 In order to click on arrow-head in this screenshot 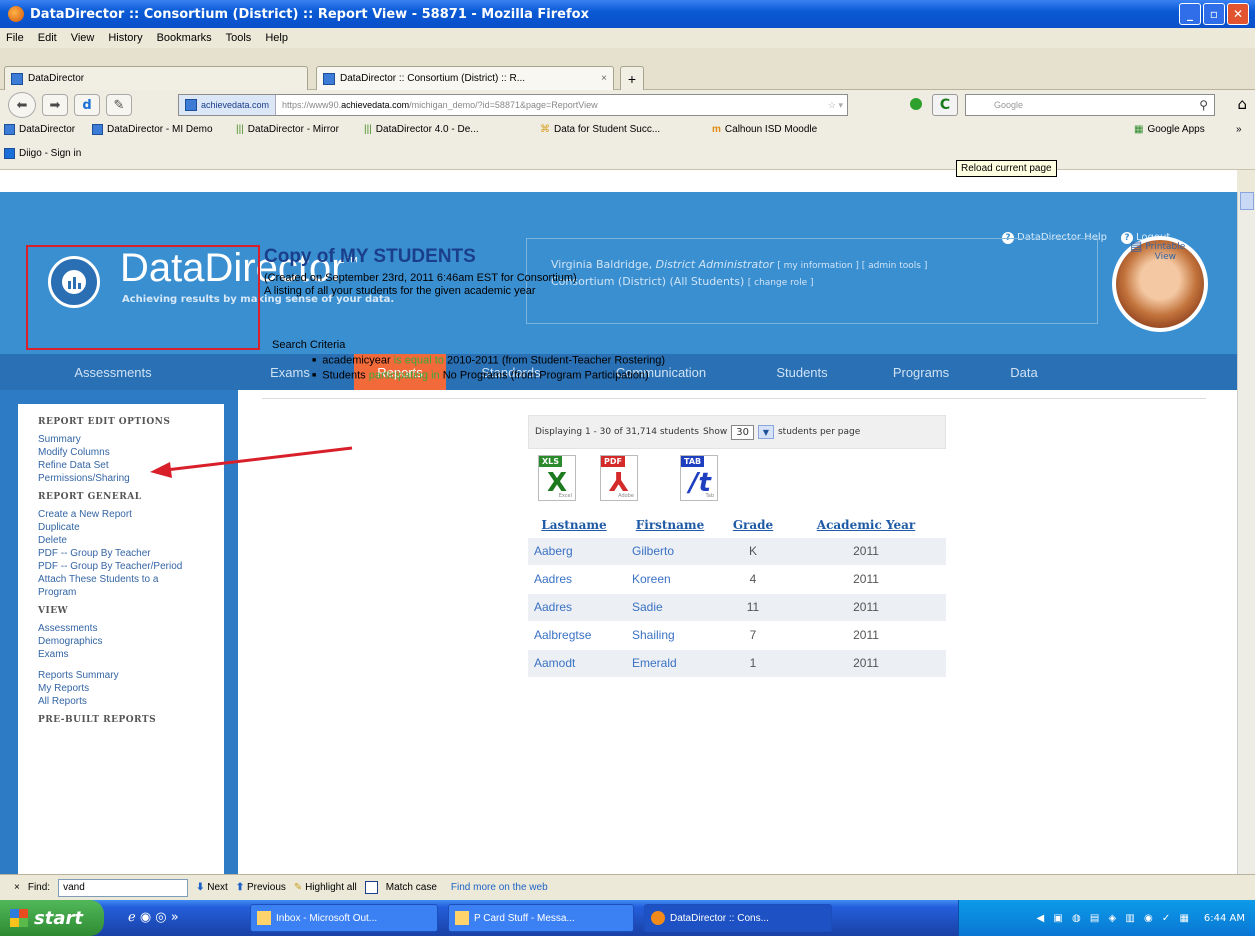, I will do `click(161, 470)`.